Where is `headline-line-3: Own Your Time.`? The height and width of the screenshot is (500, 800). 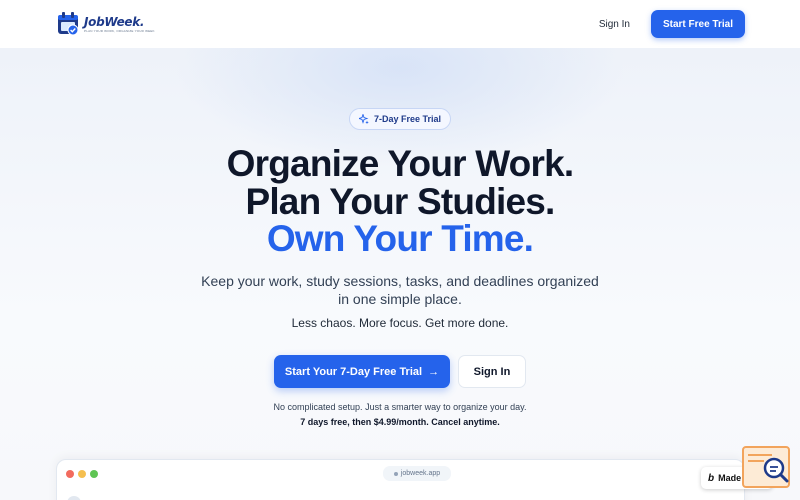 headline-line-3: Own Your Time. is located at coordinates (400, 238).